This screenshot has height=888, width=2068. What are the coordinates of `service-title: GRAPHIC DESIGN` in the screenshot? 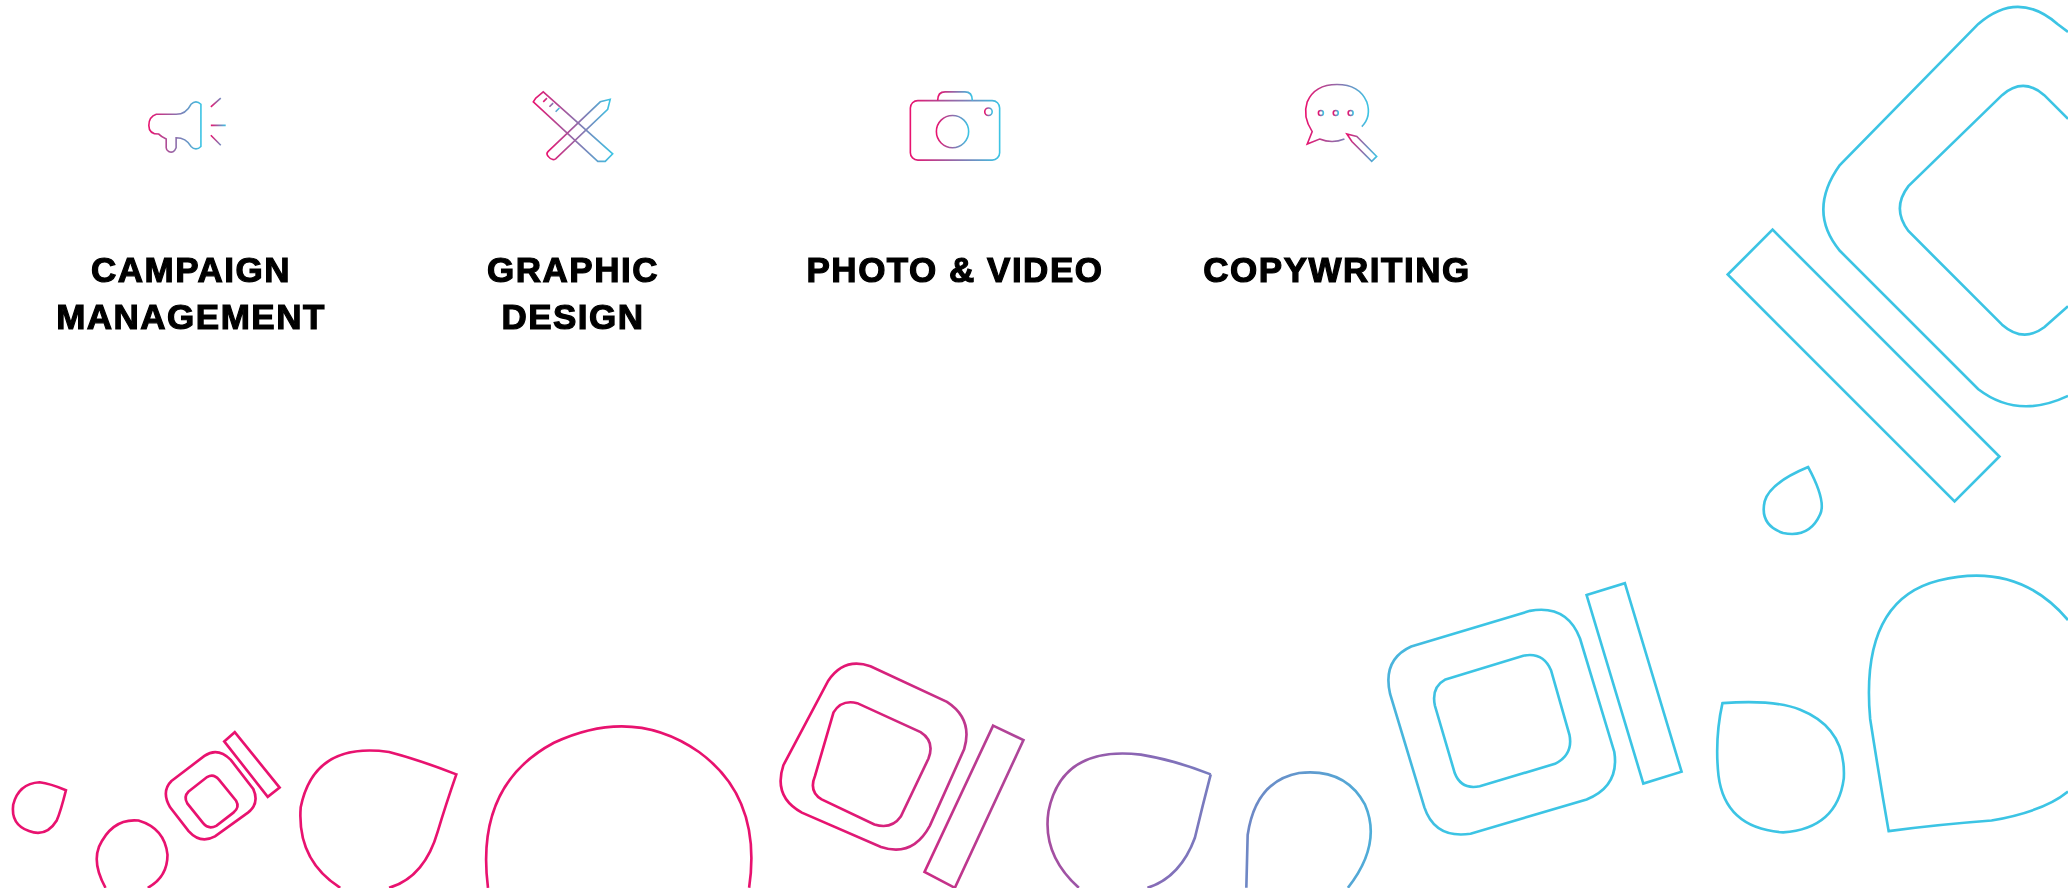 It's located at (573, 293).